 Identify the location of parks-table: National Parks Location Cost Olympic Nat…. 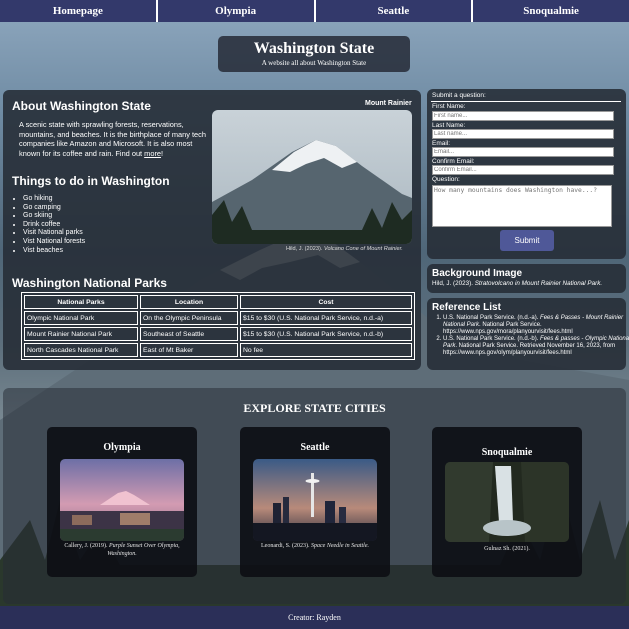
(218, 326).